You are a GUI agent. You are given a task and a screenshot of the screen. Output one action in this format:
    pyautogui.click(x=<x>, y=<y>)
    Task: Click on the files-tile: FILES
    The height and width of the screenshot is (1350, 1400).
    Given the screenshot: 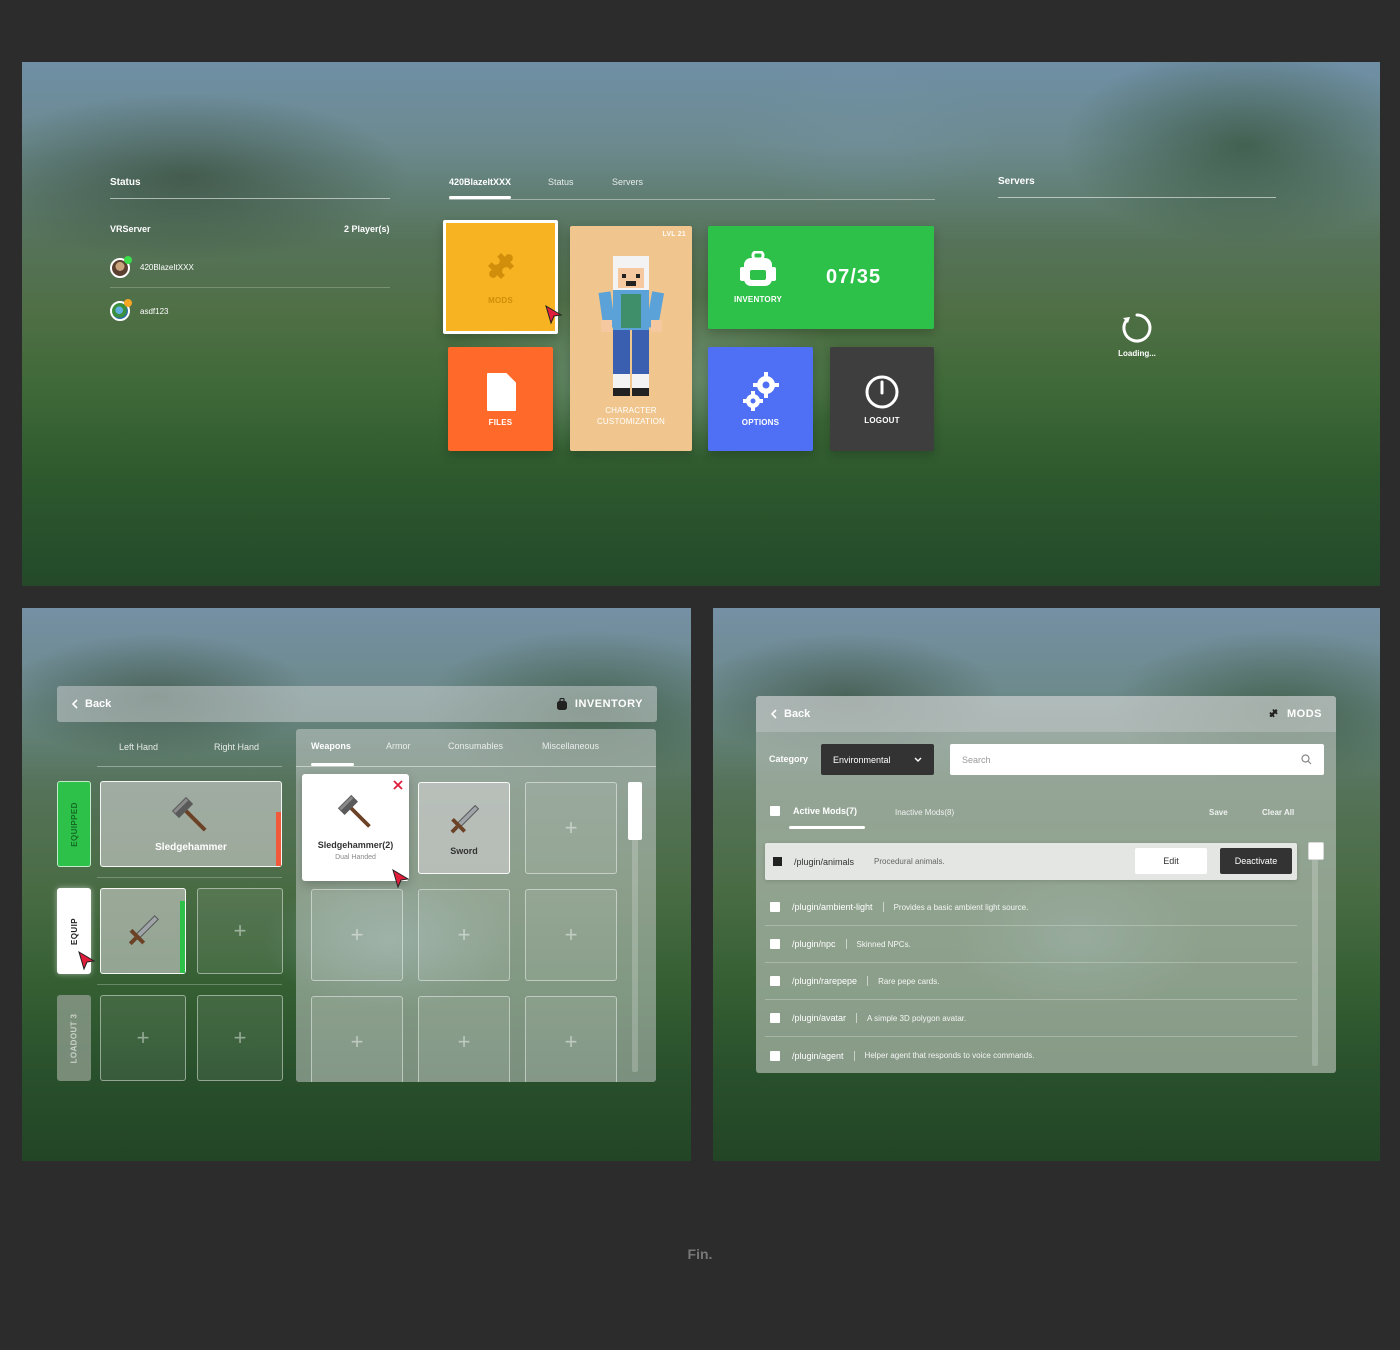 What is the action you would take?
    pyautogui.click(x=500, y=399)
    